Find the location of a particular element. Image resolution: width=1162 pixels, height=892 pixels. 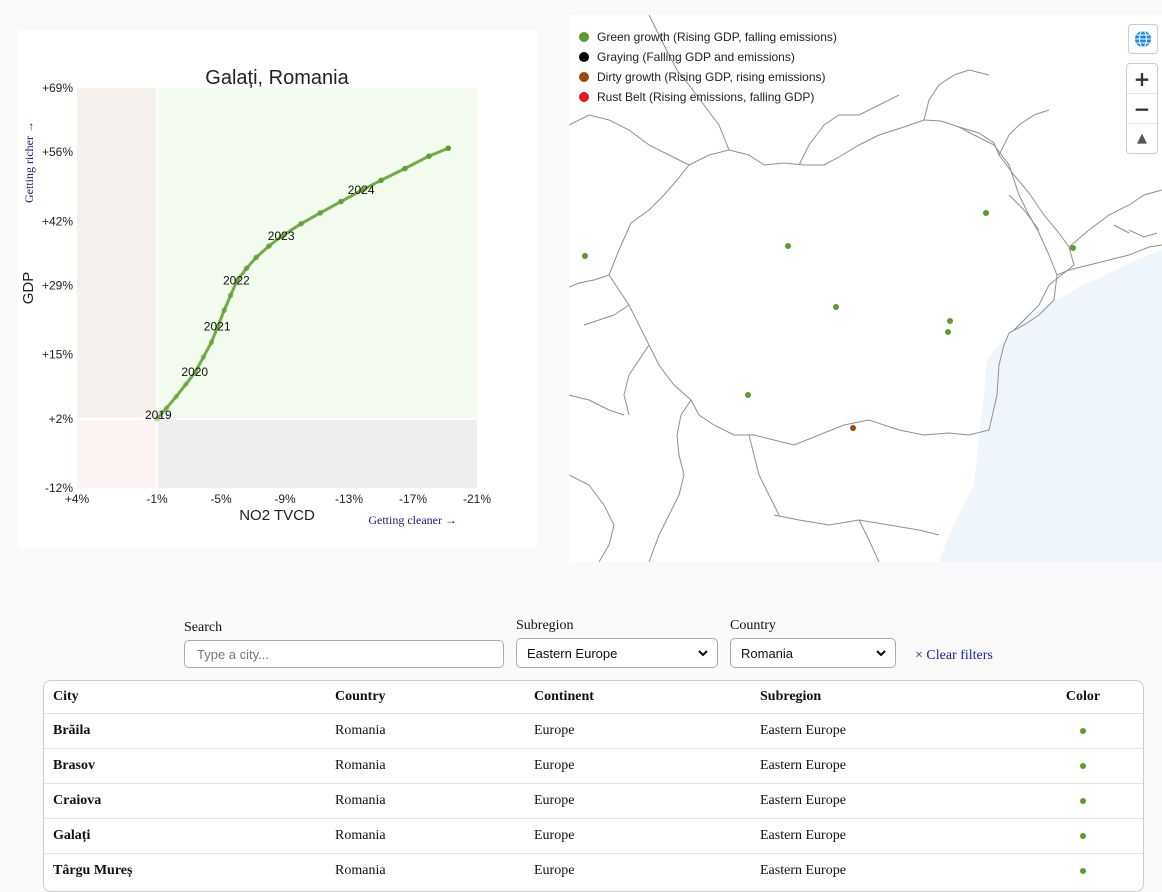

quadrant-rust-belt is located at coordinates (117, 453).